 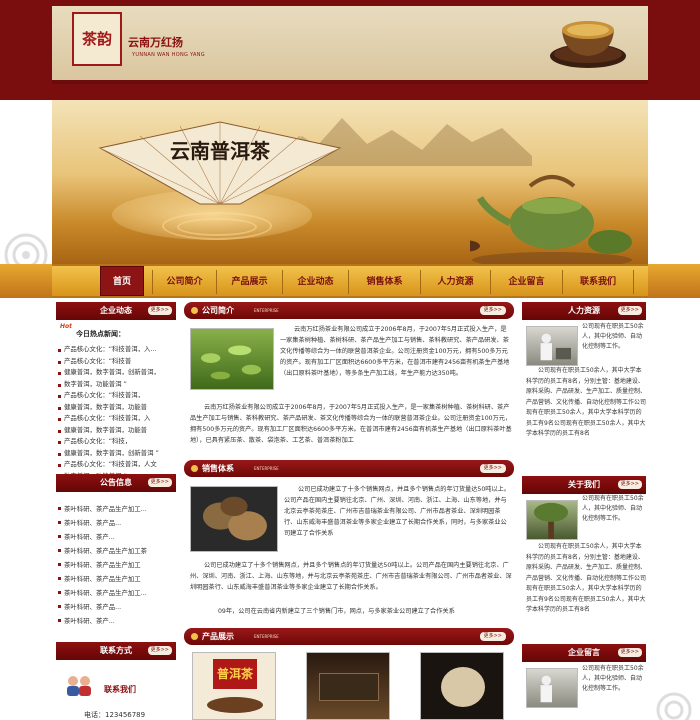 What do you see at coordinates (266, 310) in the screenshot?
I see `about-subtitle: ENTERPRISE` at bounding box center [266, 310].